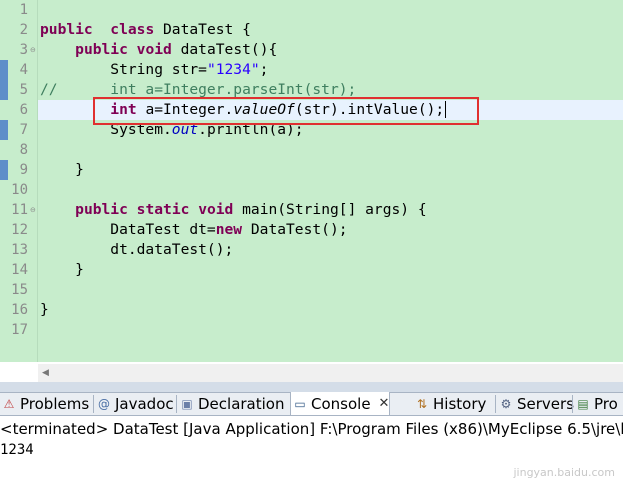 Image resolution: width=623 pixels, height=487 pixels. I want to click on code-line: 15, so click(311, 290).